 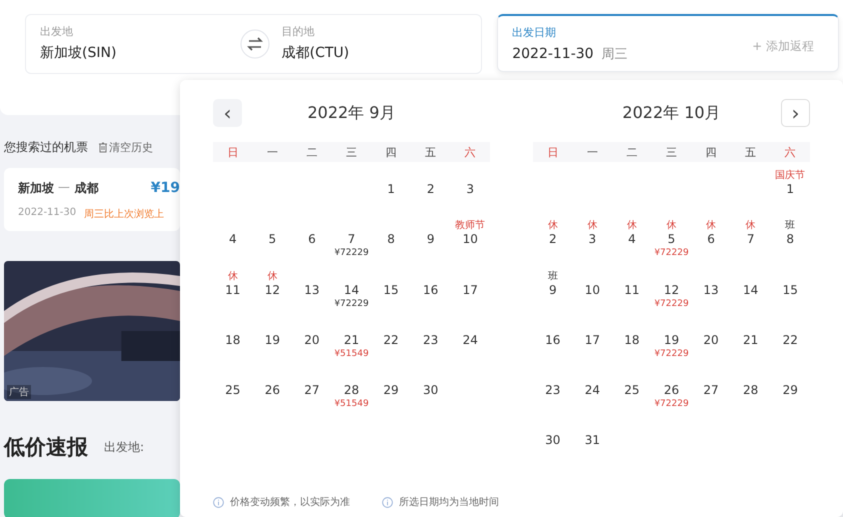 I want to click on clear-history-button: 清空历史, so click(x=125, y=147).